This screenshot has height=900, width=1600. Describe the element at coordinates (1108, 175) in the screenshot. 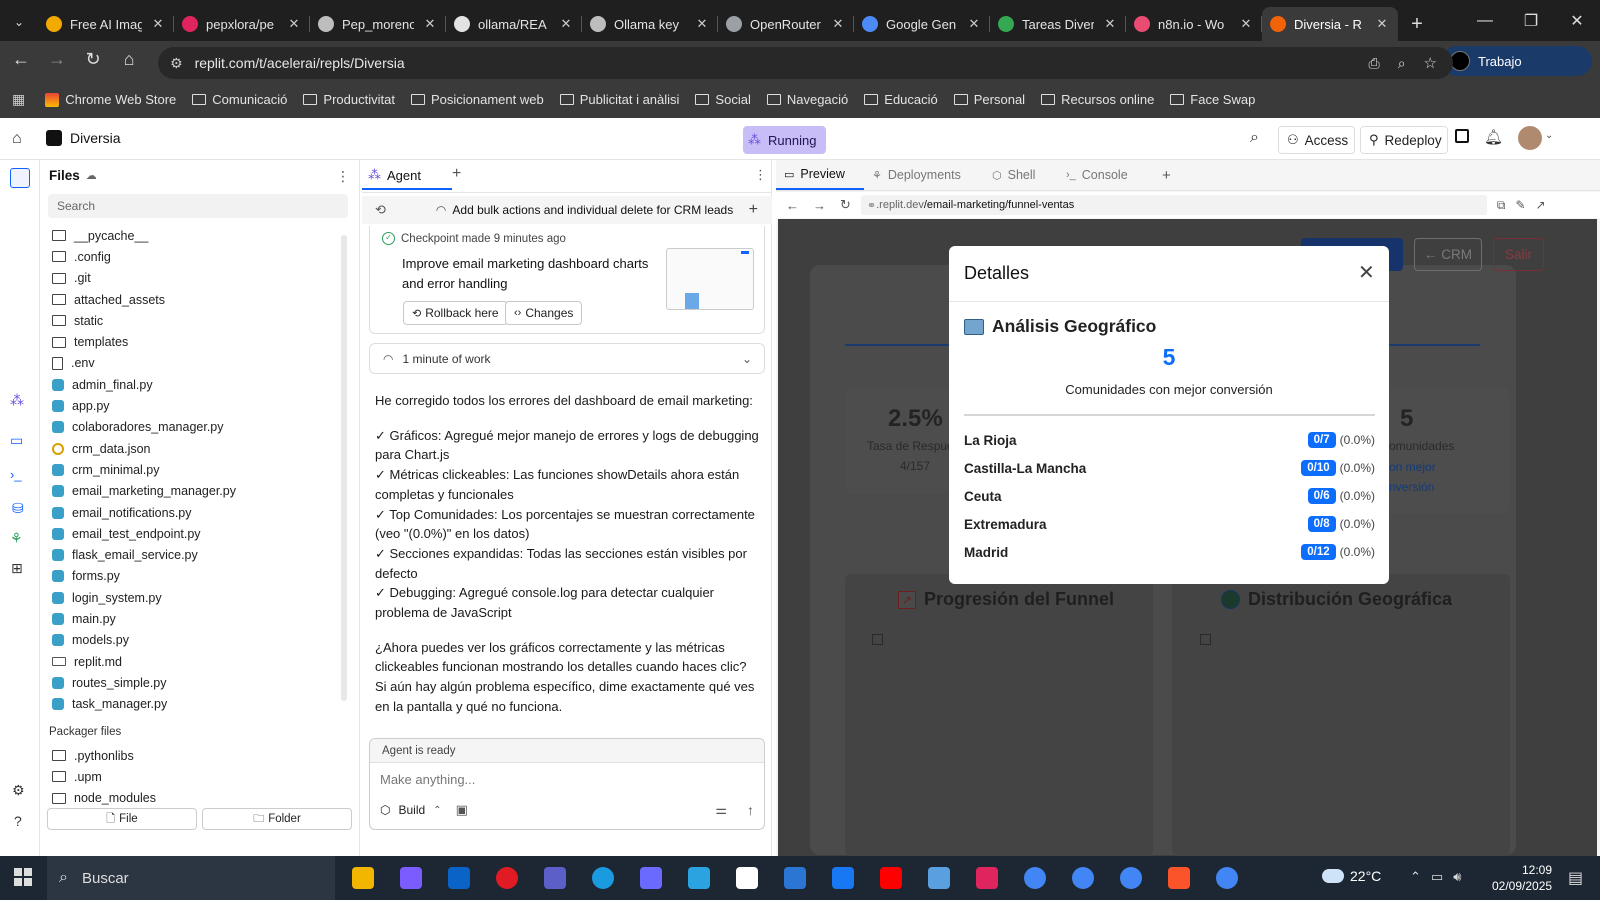

I see `tab-console: ›_ Console` at that location.